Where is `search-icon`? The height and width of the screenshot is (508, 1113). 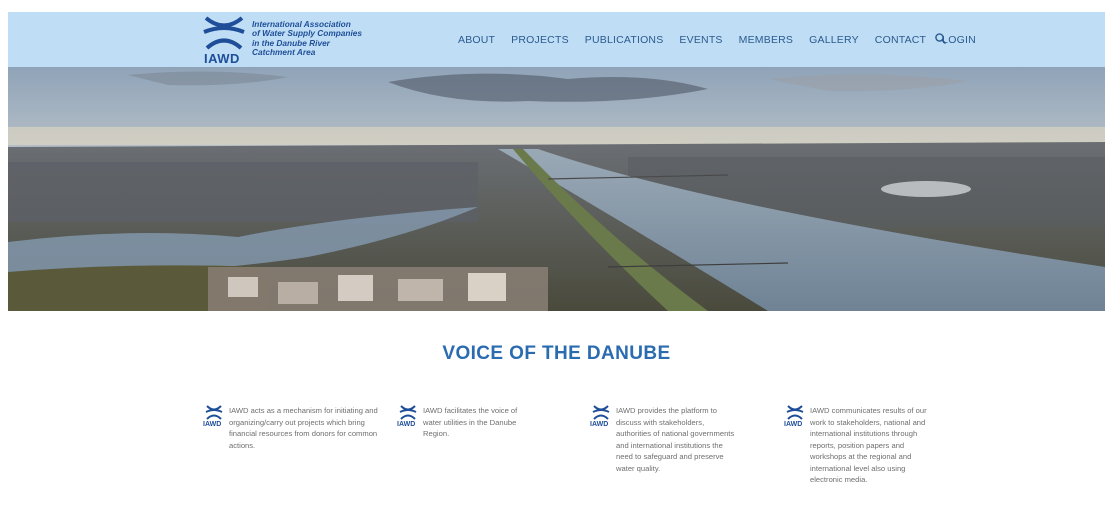
search-icon is located at coordinates (941, 39).